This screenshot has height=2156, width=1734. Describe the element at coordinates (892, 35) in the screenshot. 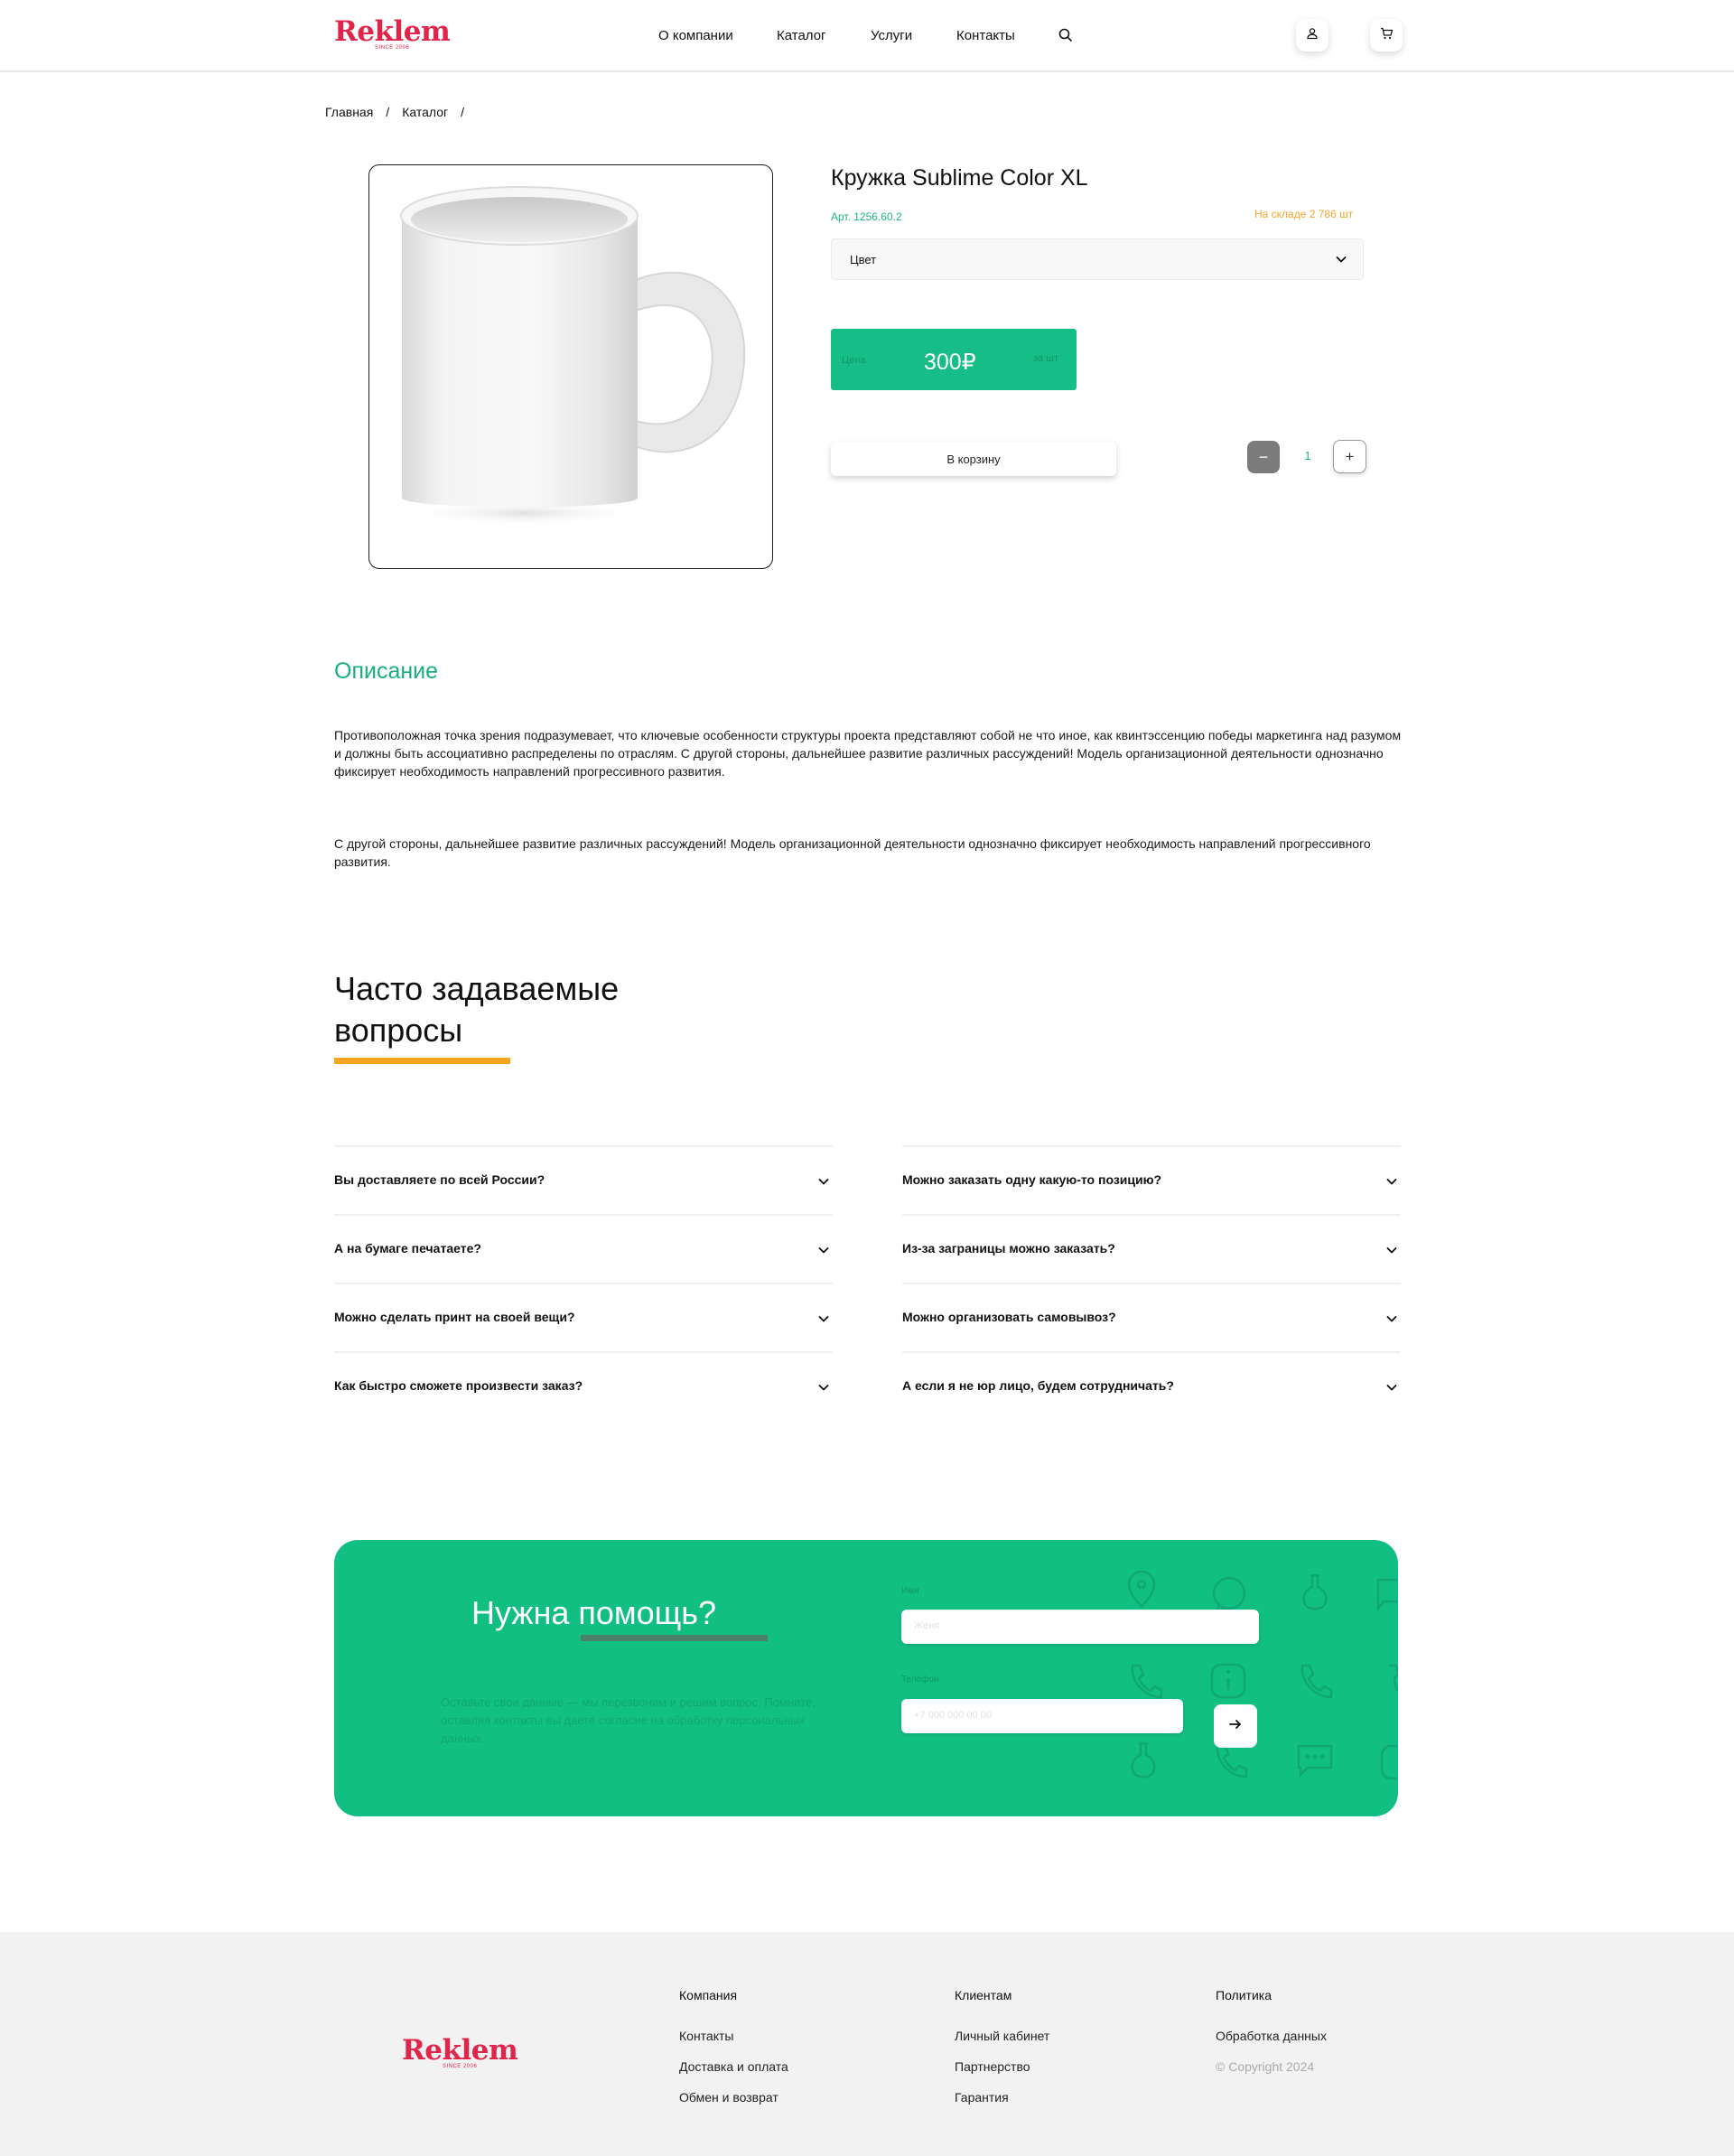

I see `nav-services: Услуги` at that location.